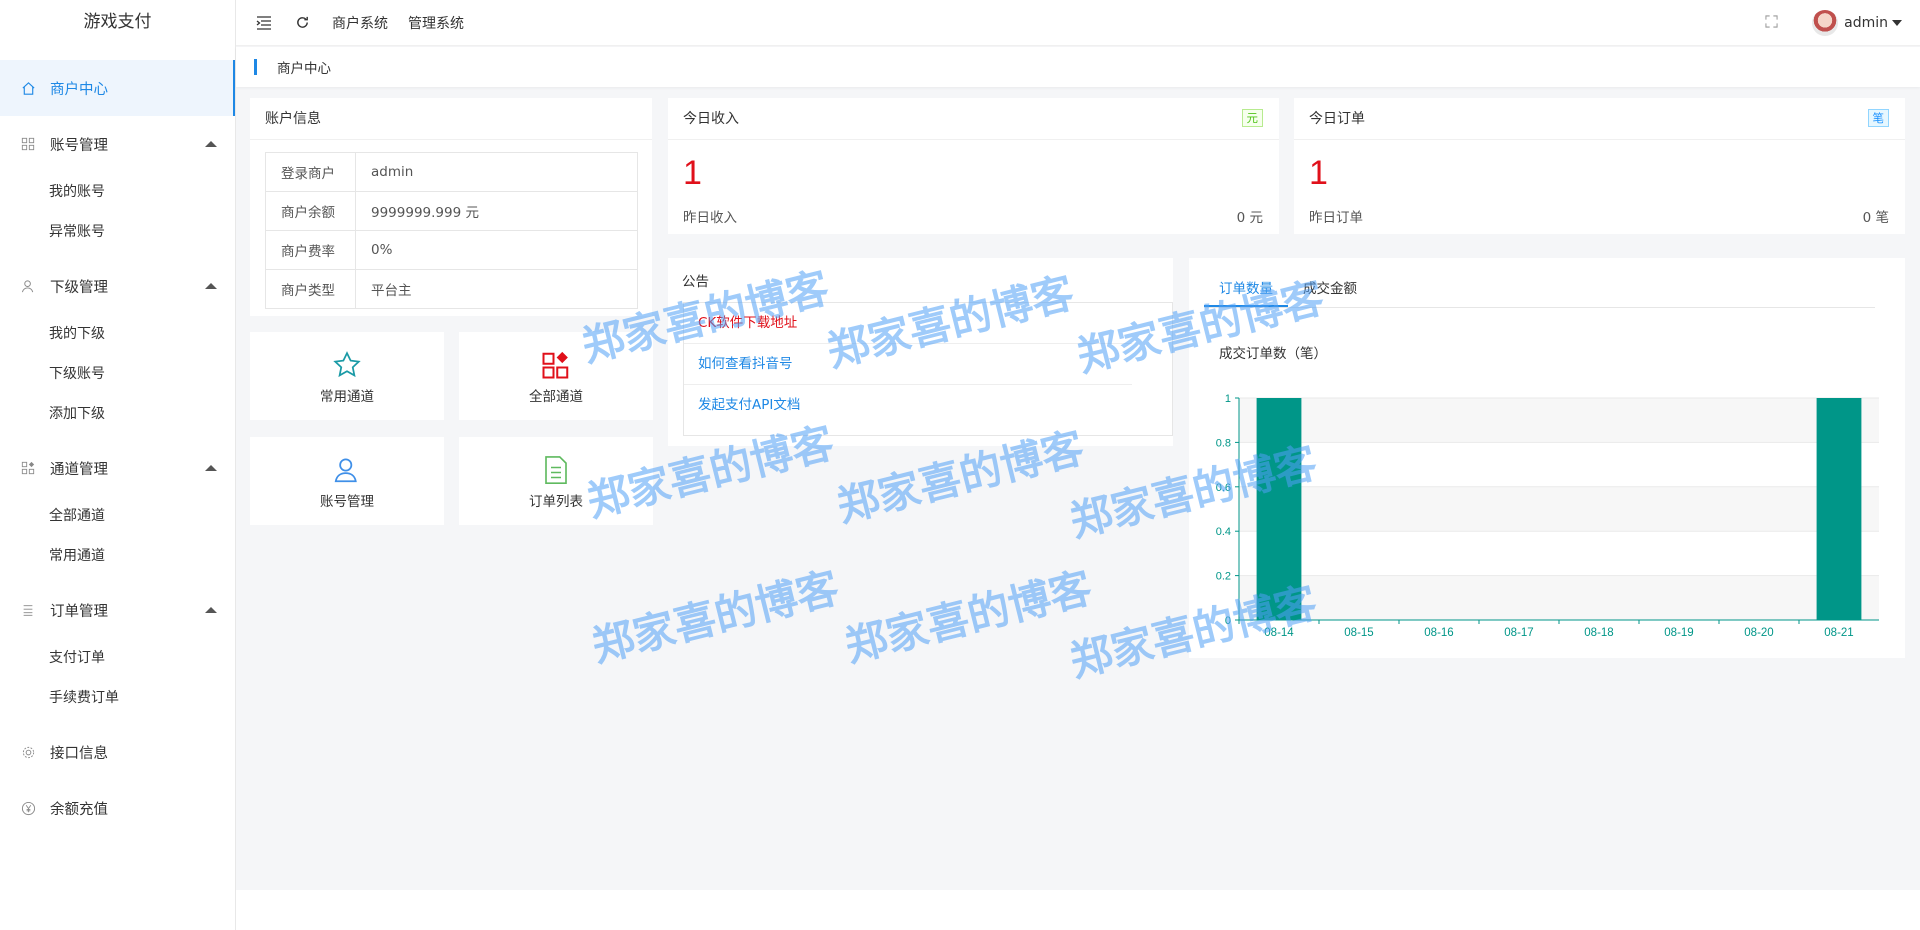 Image resolution: width=1920 pixels, height=930 pixels. What do you see at coordinates (1599, 216) in the screenshot?
I see `yesterday-orders-line: 昨日订单 0 笔` at bounding box center [1599, 216].